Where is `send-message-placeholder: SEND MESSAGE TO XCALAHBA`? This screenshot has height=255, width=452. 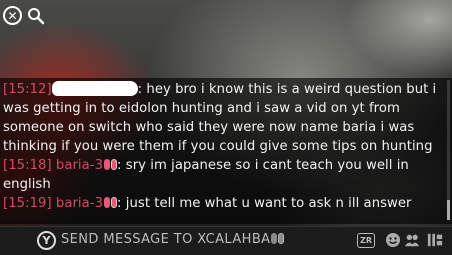
send-message-placeholder: SEND MESSAGE TO XCALAHBA is located at coordinates (166, 239).